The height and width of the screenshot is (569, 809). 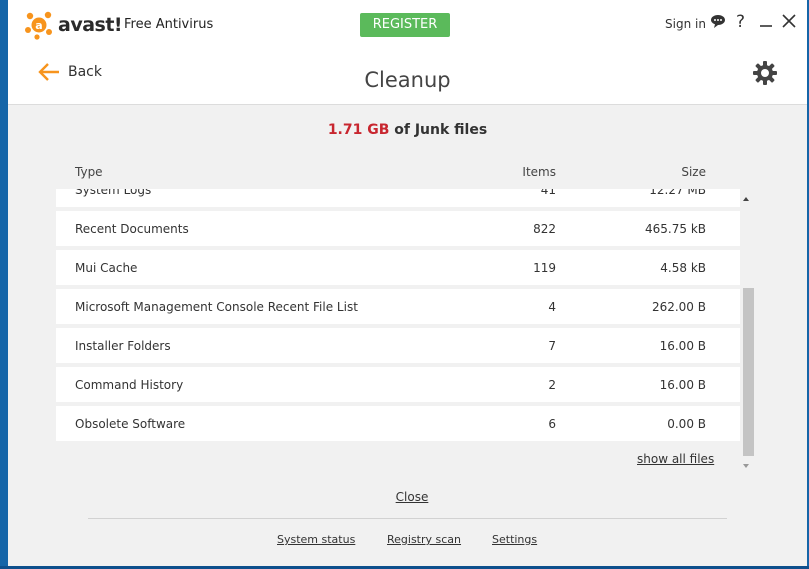 I want to click on sign-in-link: Sign in, so click(x=685, y=24).